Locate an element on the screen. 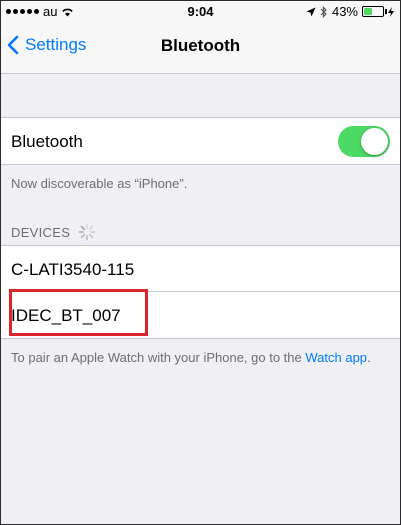  bluetooth-toggle-switch is located at coordinates (364, 141).